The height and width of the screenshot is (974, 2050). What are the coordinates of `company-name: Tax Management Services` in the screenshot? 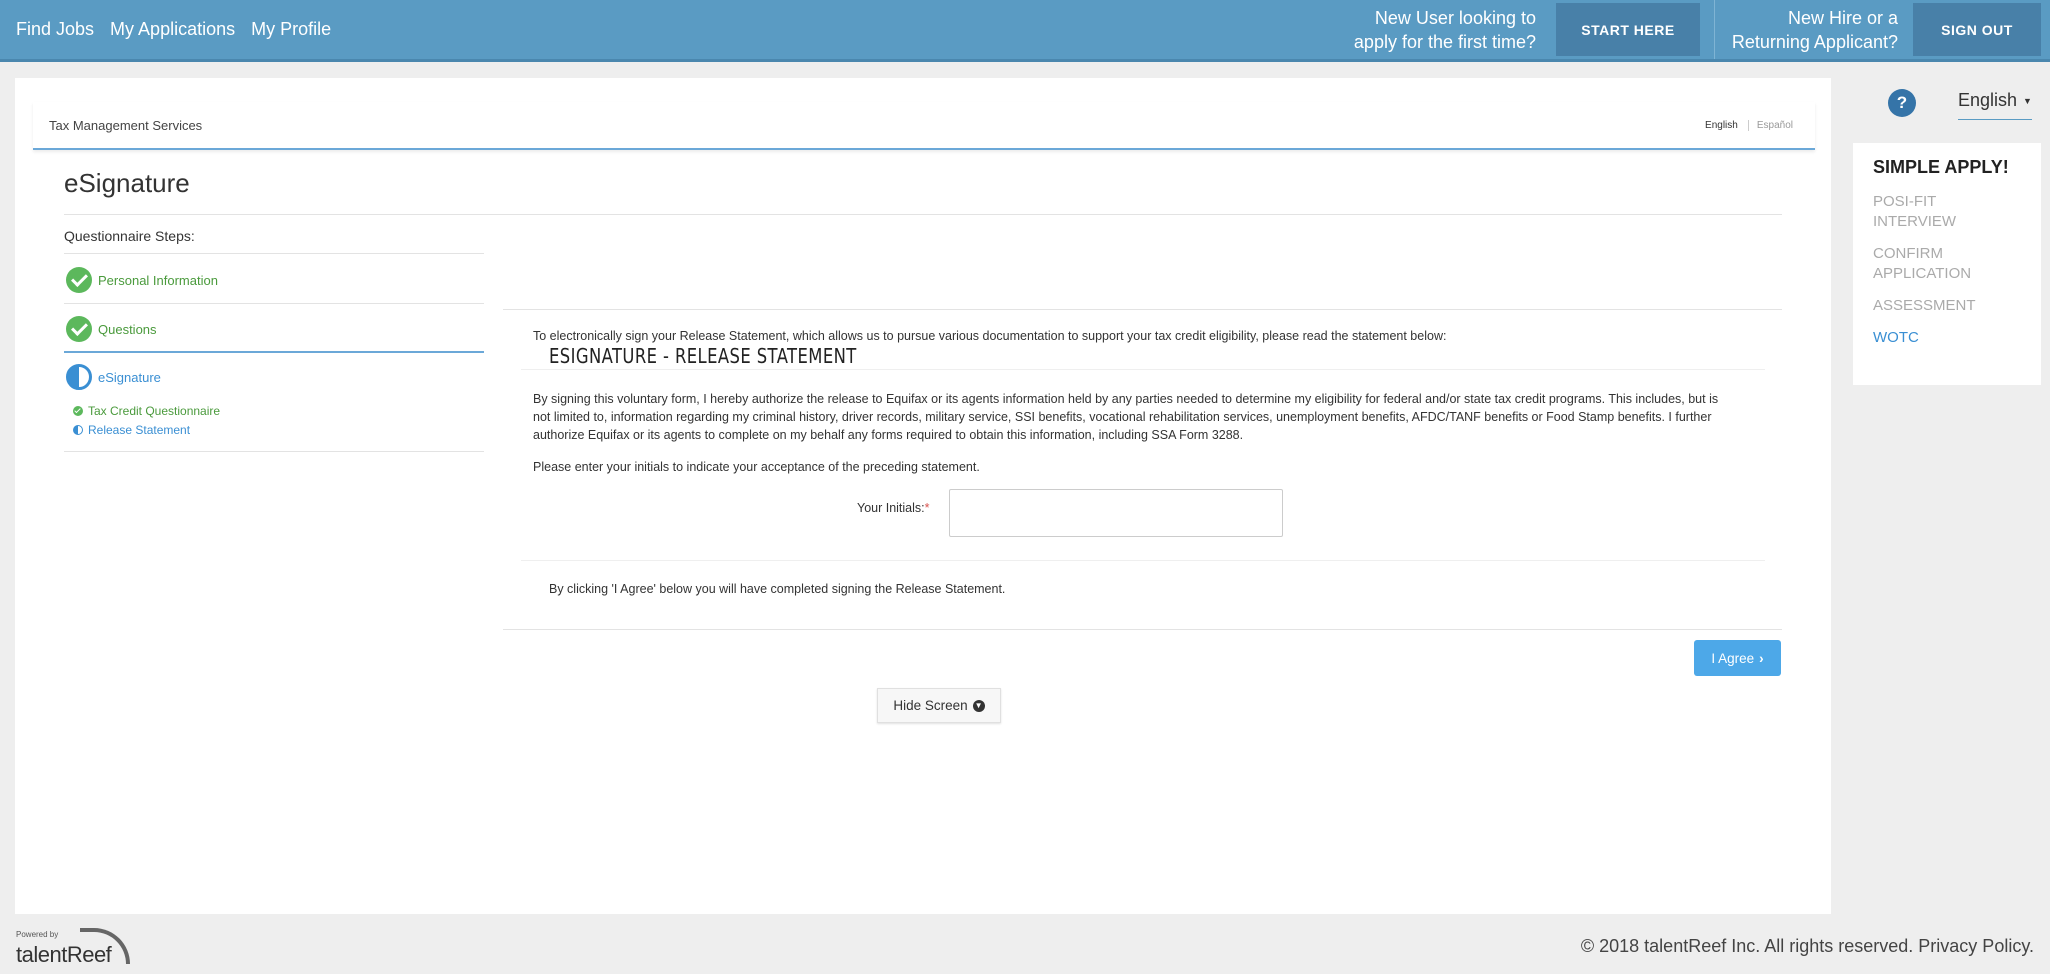 It's located at (126, 125).